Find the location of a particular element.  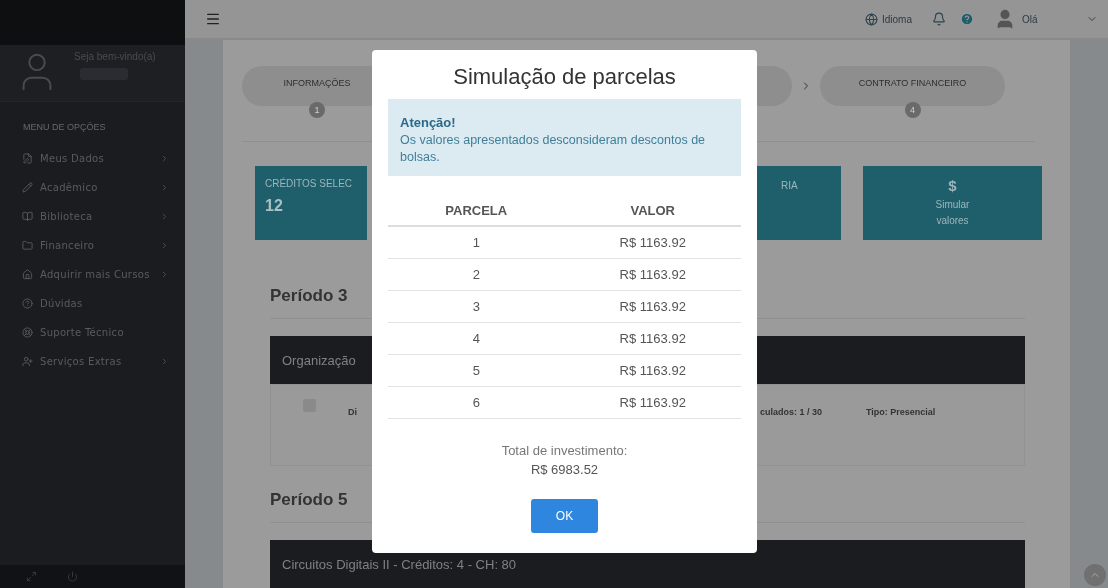

table-cell-text: Tipo: Presencial is located at coordinates (901, 411).